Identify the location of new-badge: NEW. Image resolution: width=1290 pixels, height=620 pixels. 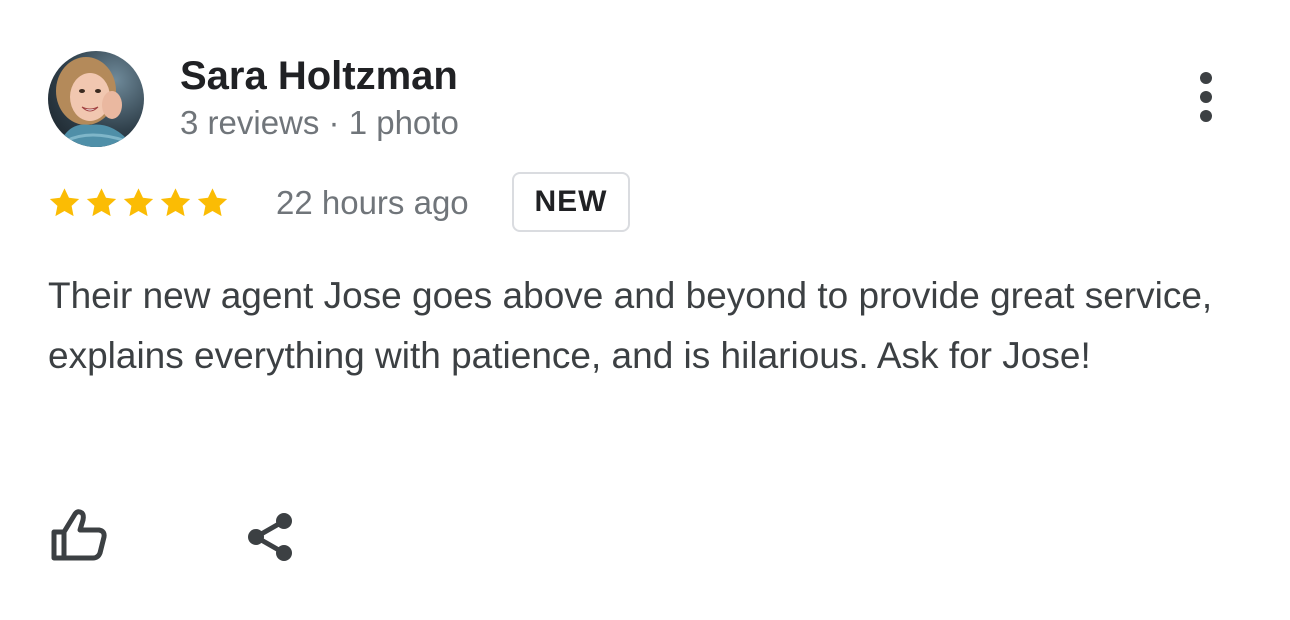
(571, 202).